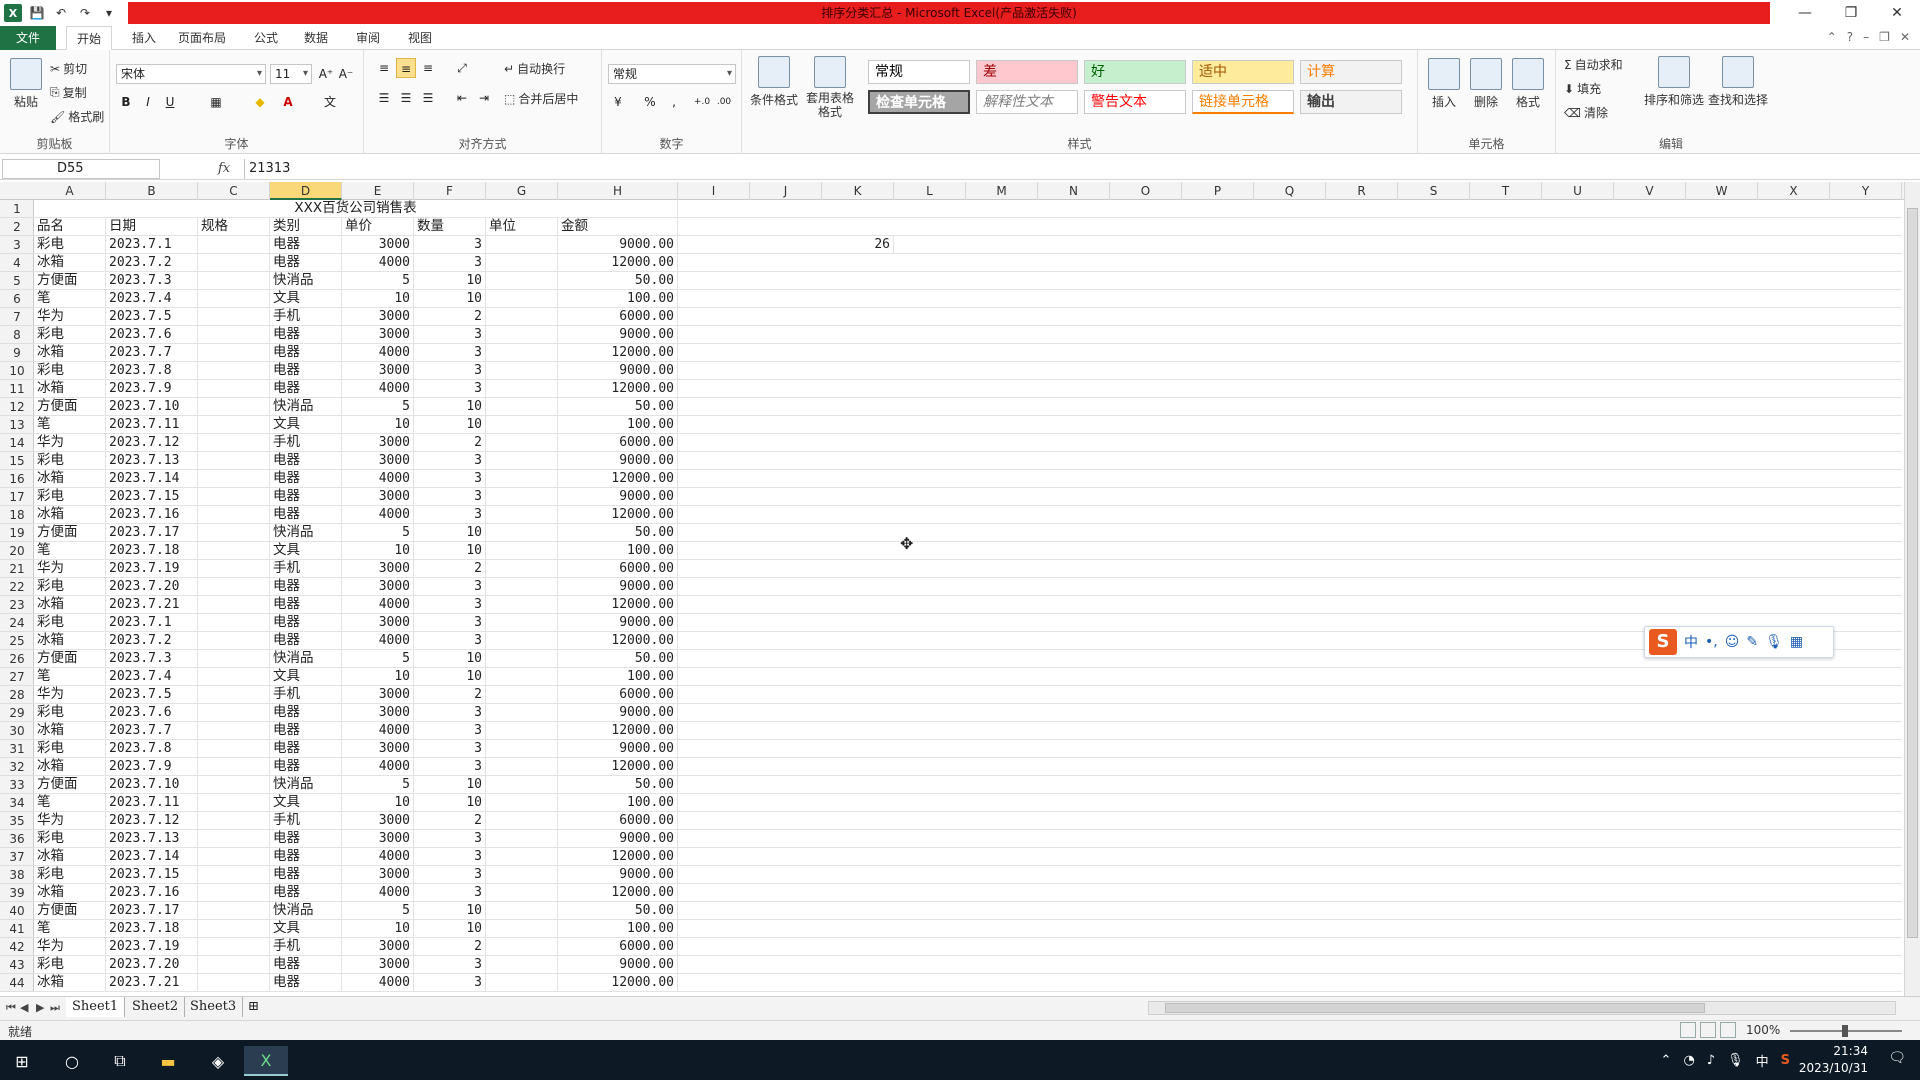 This screenshot has width=1920, height=1080. What do you see at coordinates (17, 263) in the screenshot?
I see `row-header: 4` at bounding box center [17, 263].